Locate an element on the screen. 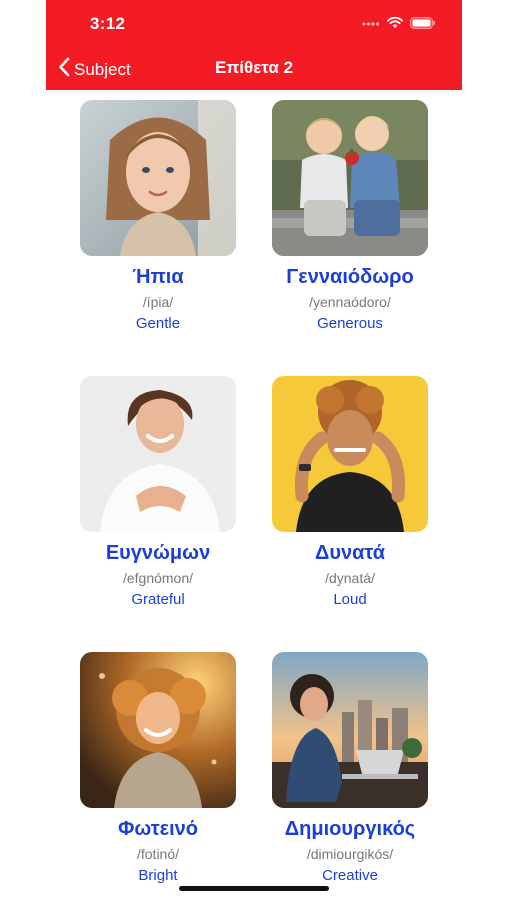 This screenshot has height=900, width=507. card-translation: Generous is located at coordinates (350, 323).